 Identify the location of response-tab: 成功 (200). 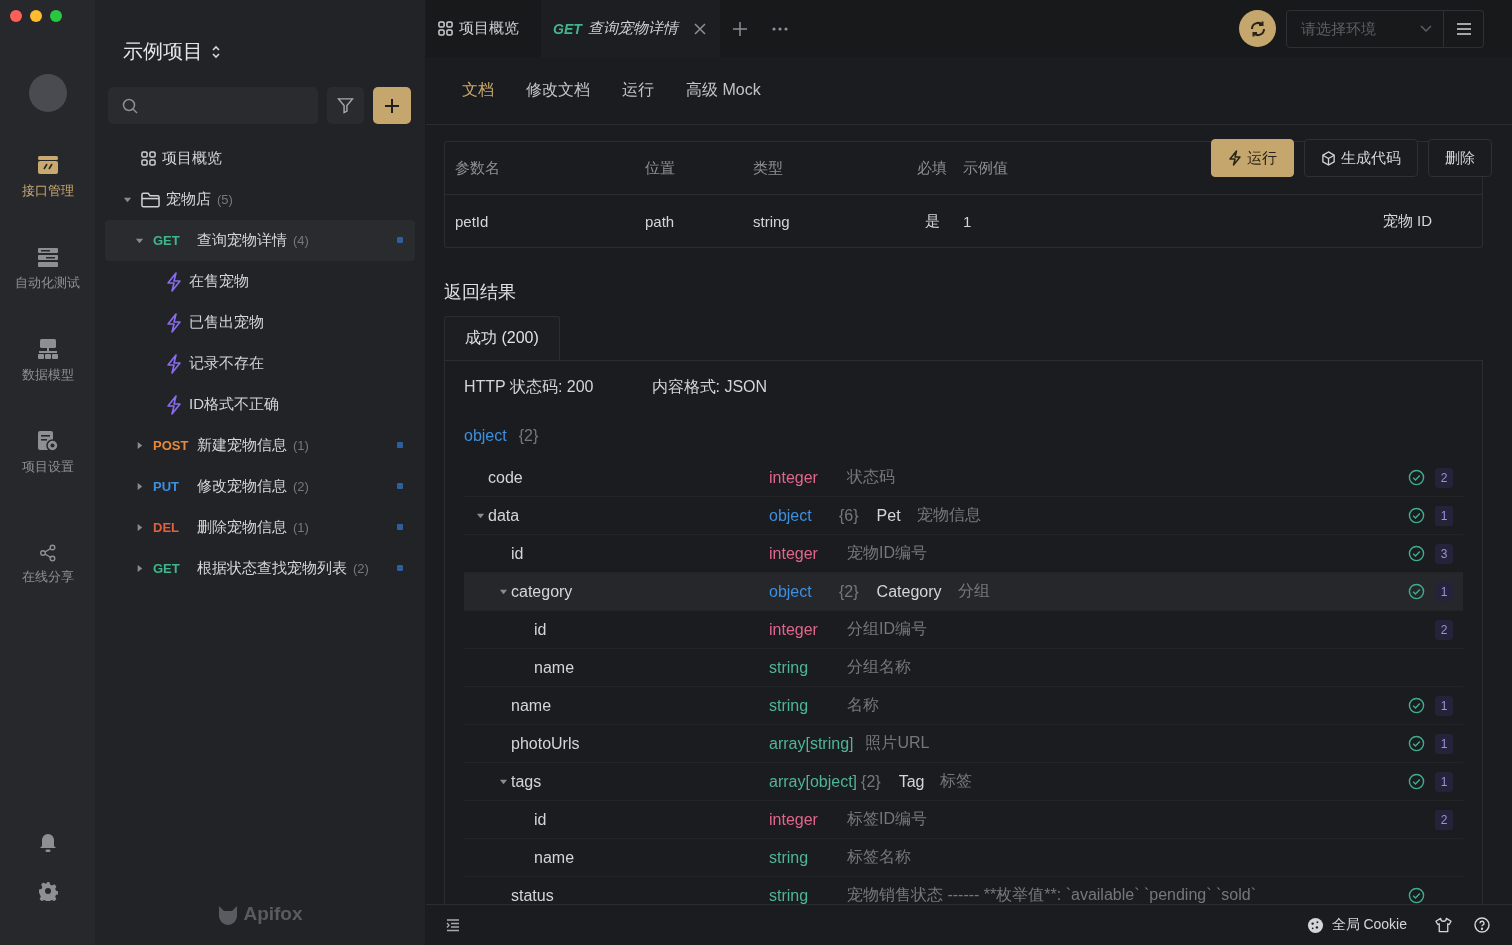
(502, 338).